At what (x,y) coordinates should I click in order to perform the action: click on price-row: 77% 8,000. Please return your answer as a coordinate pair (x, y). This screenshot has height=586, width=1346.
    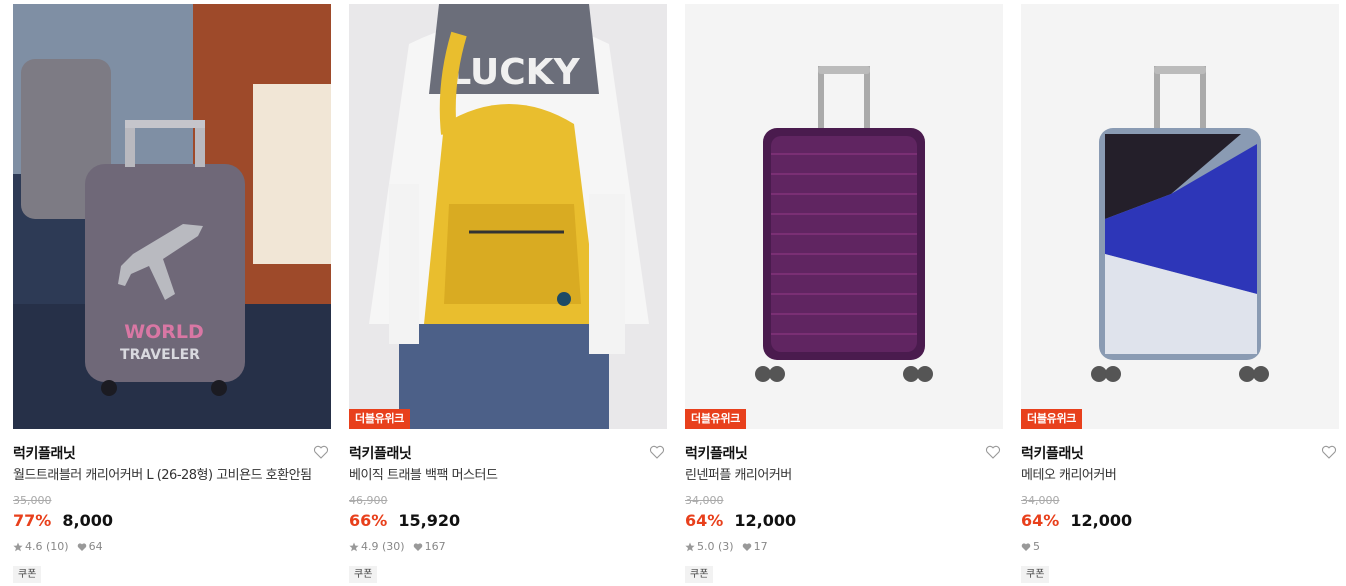
    Looking at the image, I should click on (172, 521).